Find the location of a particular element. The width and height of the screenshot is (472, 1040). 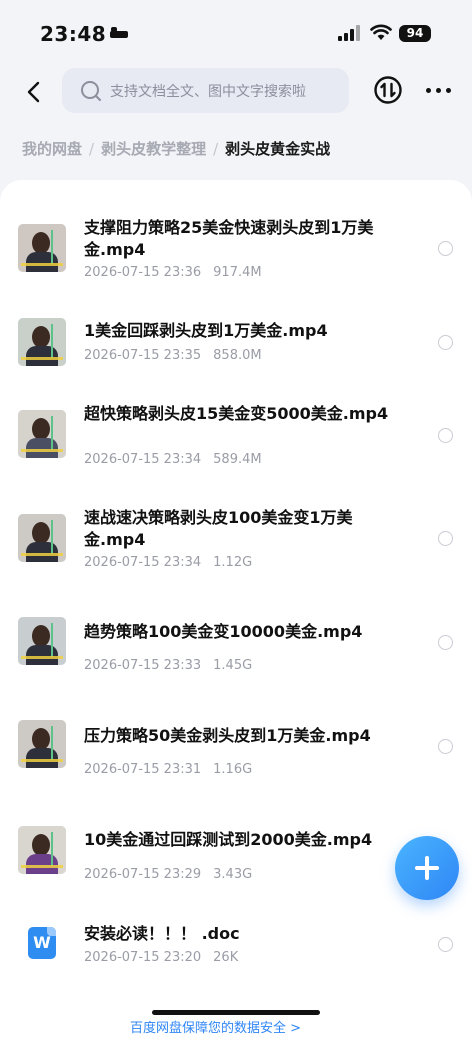

search-input: 支持文档全文、图中文字搜索啦 is located at coordinates (205, 90).